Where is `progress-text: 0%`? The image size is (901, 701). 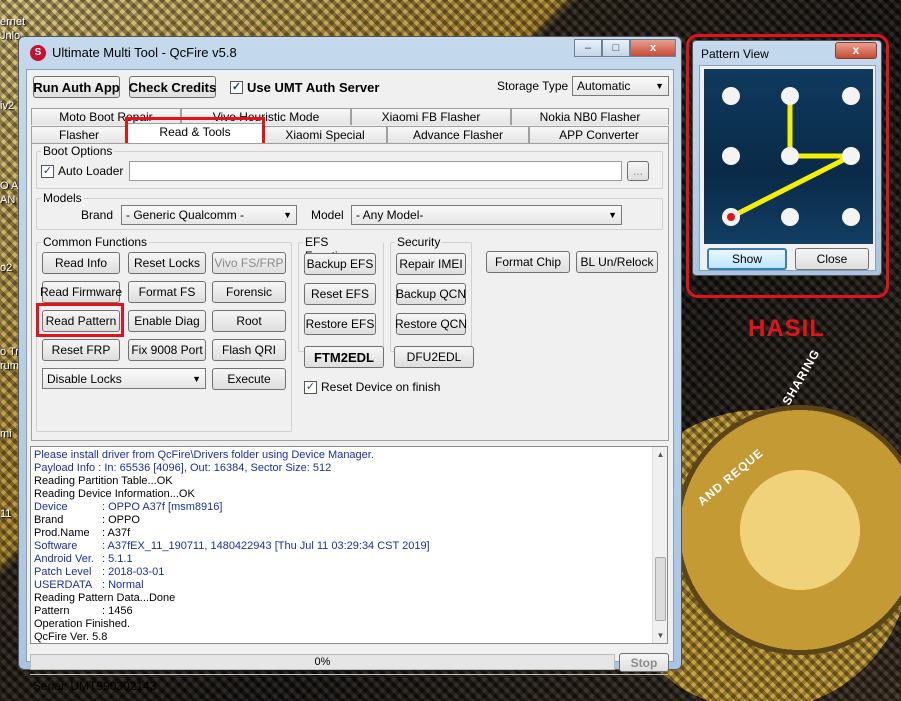 progress-text: 0% is located at coordinates (322, 662).